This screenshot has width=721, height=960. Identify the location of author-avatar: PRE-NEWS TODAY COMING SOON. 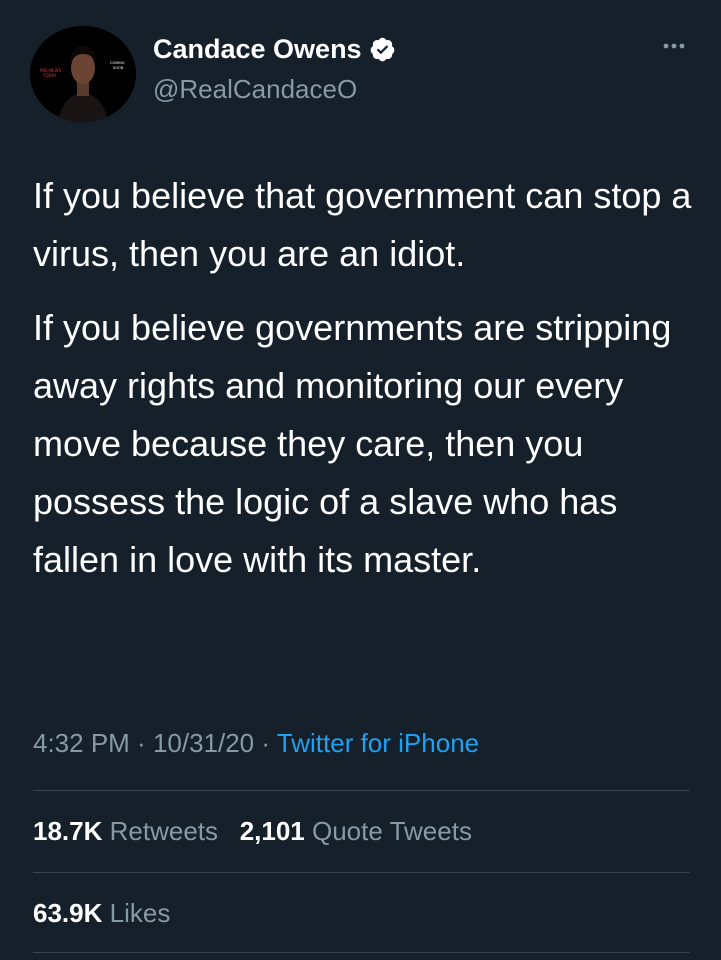
(83, 74).